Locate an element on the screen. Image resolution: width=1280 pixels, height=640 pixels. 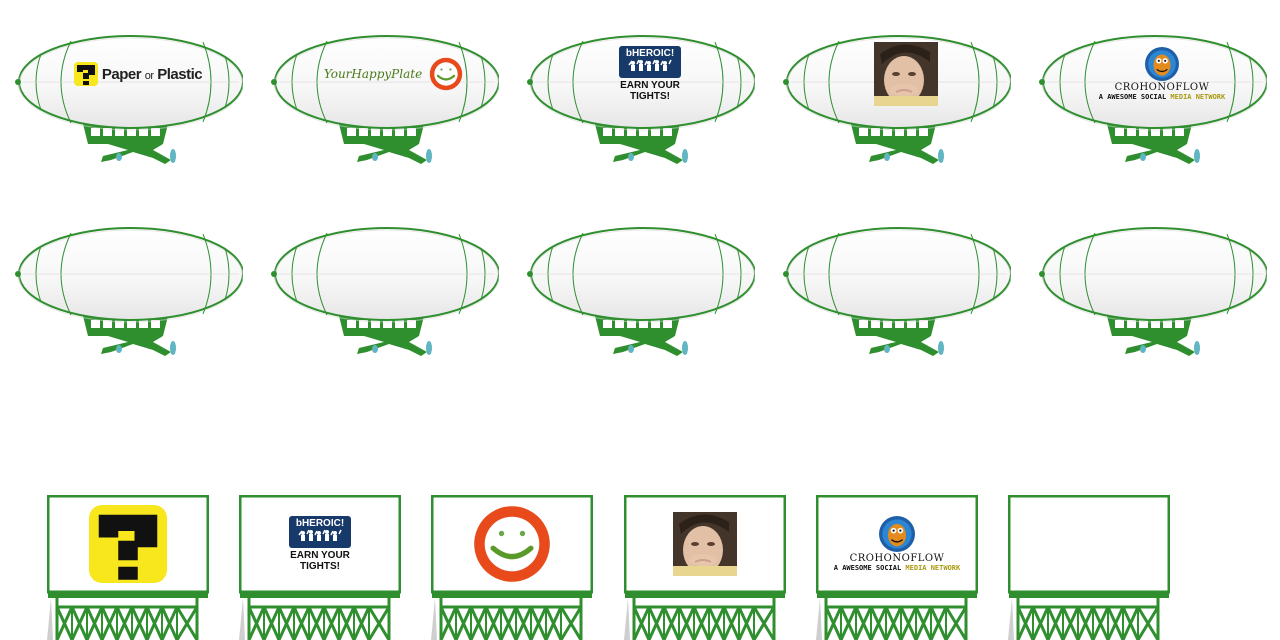
blimp-ad-photo is located at coordinates (906, 74).